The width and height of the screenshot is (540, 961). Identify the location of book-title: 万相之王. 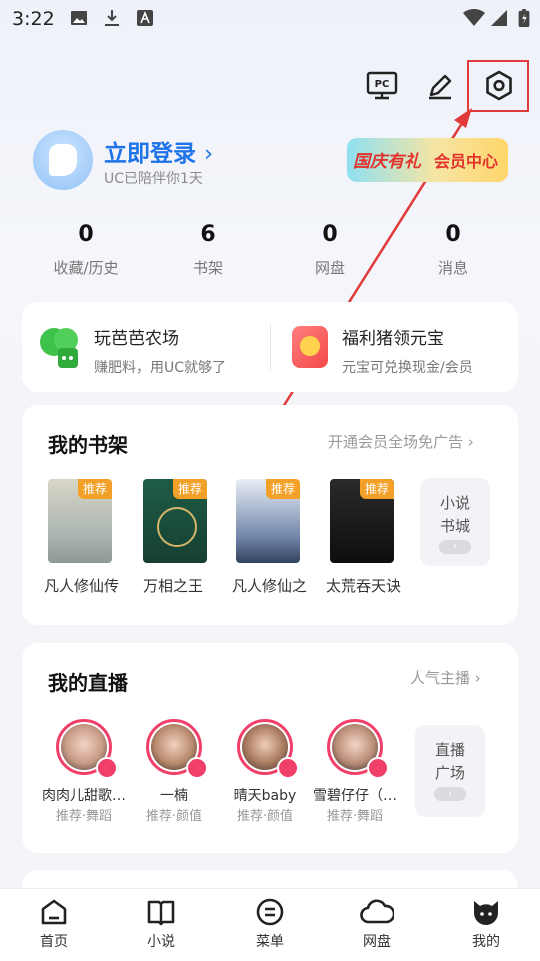
(173, 586).